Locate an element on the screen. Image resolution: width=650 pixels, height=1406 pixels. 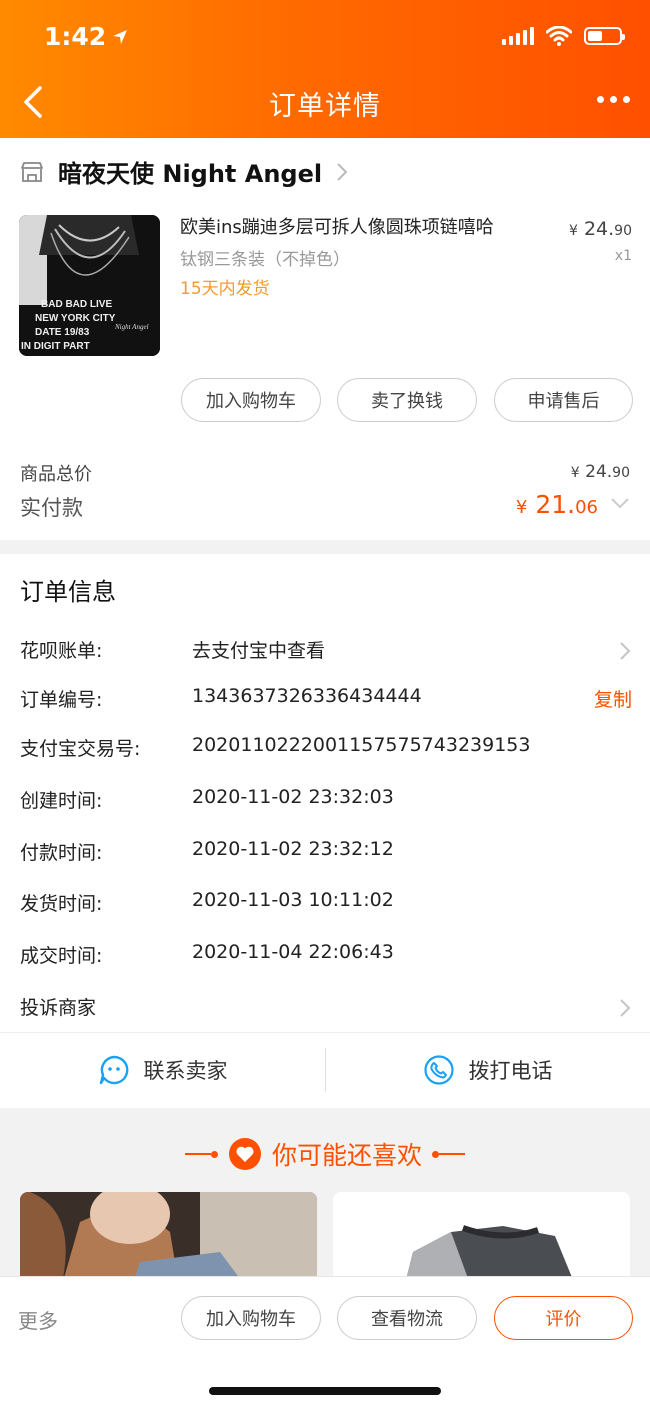
info-row-alipay-trade: 支付宝交易号: 2020110222001157575743239153 is located at coordinates (326, 749).